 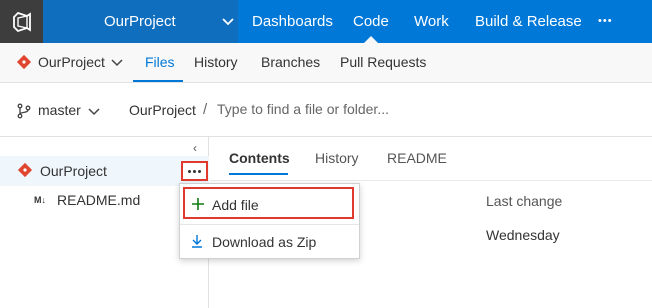 I want to click on more-options-button, so click(x=194, y=171).